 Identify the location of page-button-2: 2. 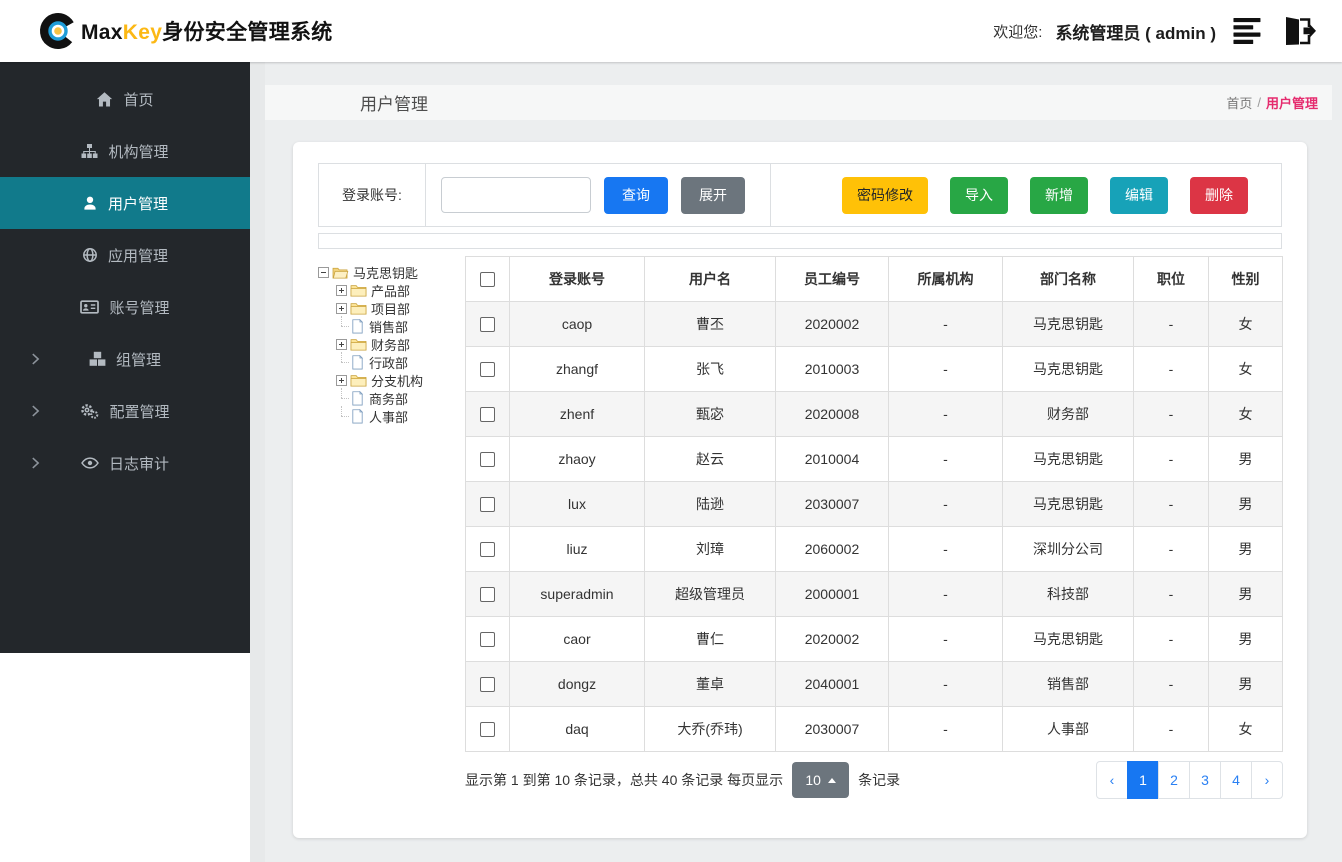
(1174, 780).